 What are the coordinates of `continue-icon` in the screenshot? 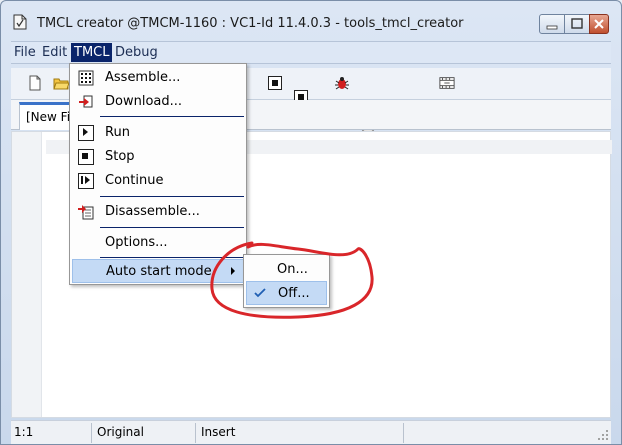 It's located at (86, 181).